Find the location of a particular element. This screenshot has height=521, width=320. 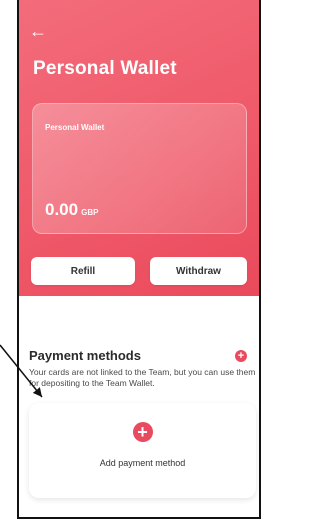

add-payment-method-label: Add payment method is located at coordinates (142, 463).